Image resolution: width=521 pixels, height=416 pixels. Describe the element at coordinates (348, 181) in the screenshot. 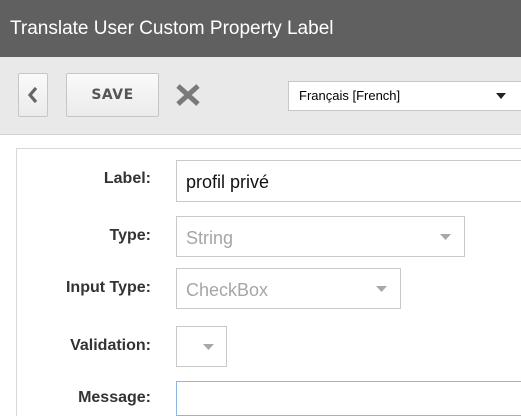

I see `label-input: profil privé` at that location.